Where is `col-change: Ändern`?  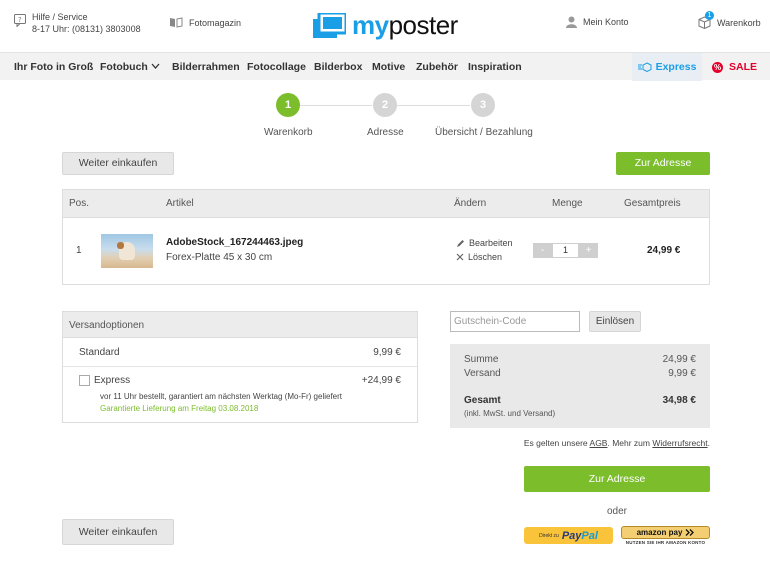
col-change: Ändern is located at coordinates (470, 203).